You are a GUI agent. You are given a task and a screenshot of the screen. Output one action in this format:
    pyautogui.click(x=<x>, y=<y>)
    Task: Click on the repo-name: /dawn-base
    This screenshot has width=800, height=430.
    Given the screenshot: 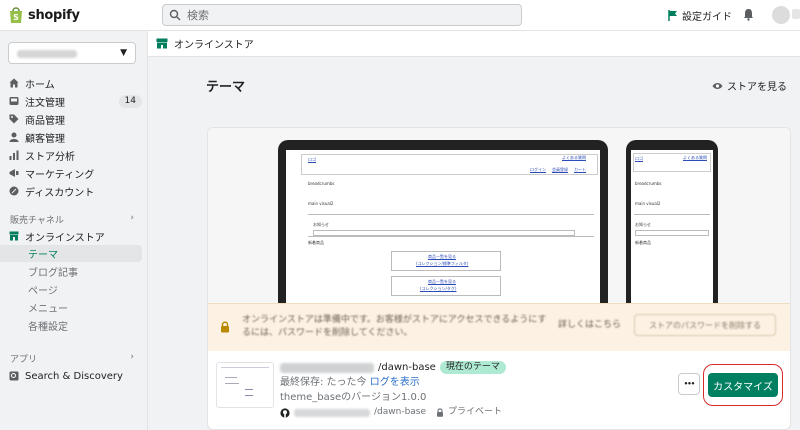 What is the action you would take?
    pyautogui.click(x=400, y=412)
    